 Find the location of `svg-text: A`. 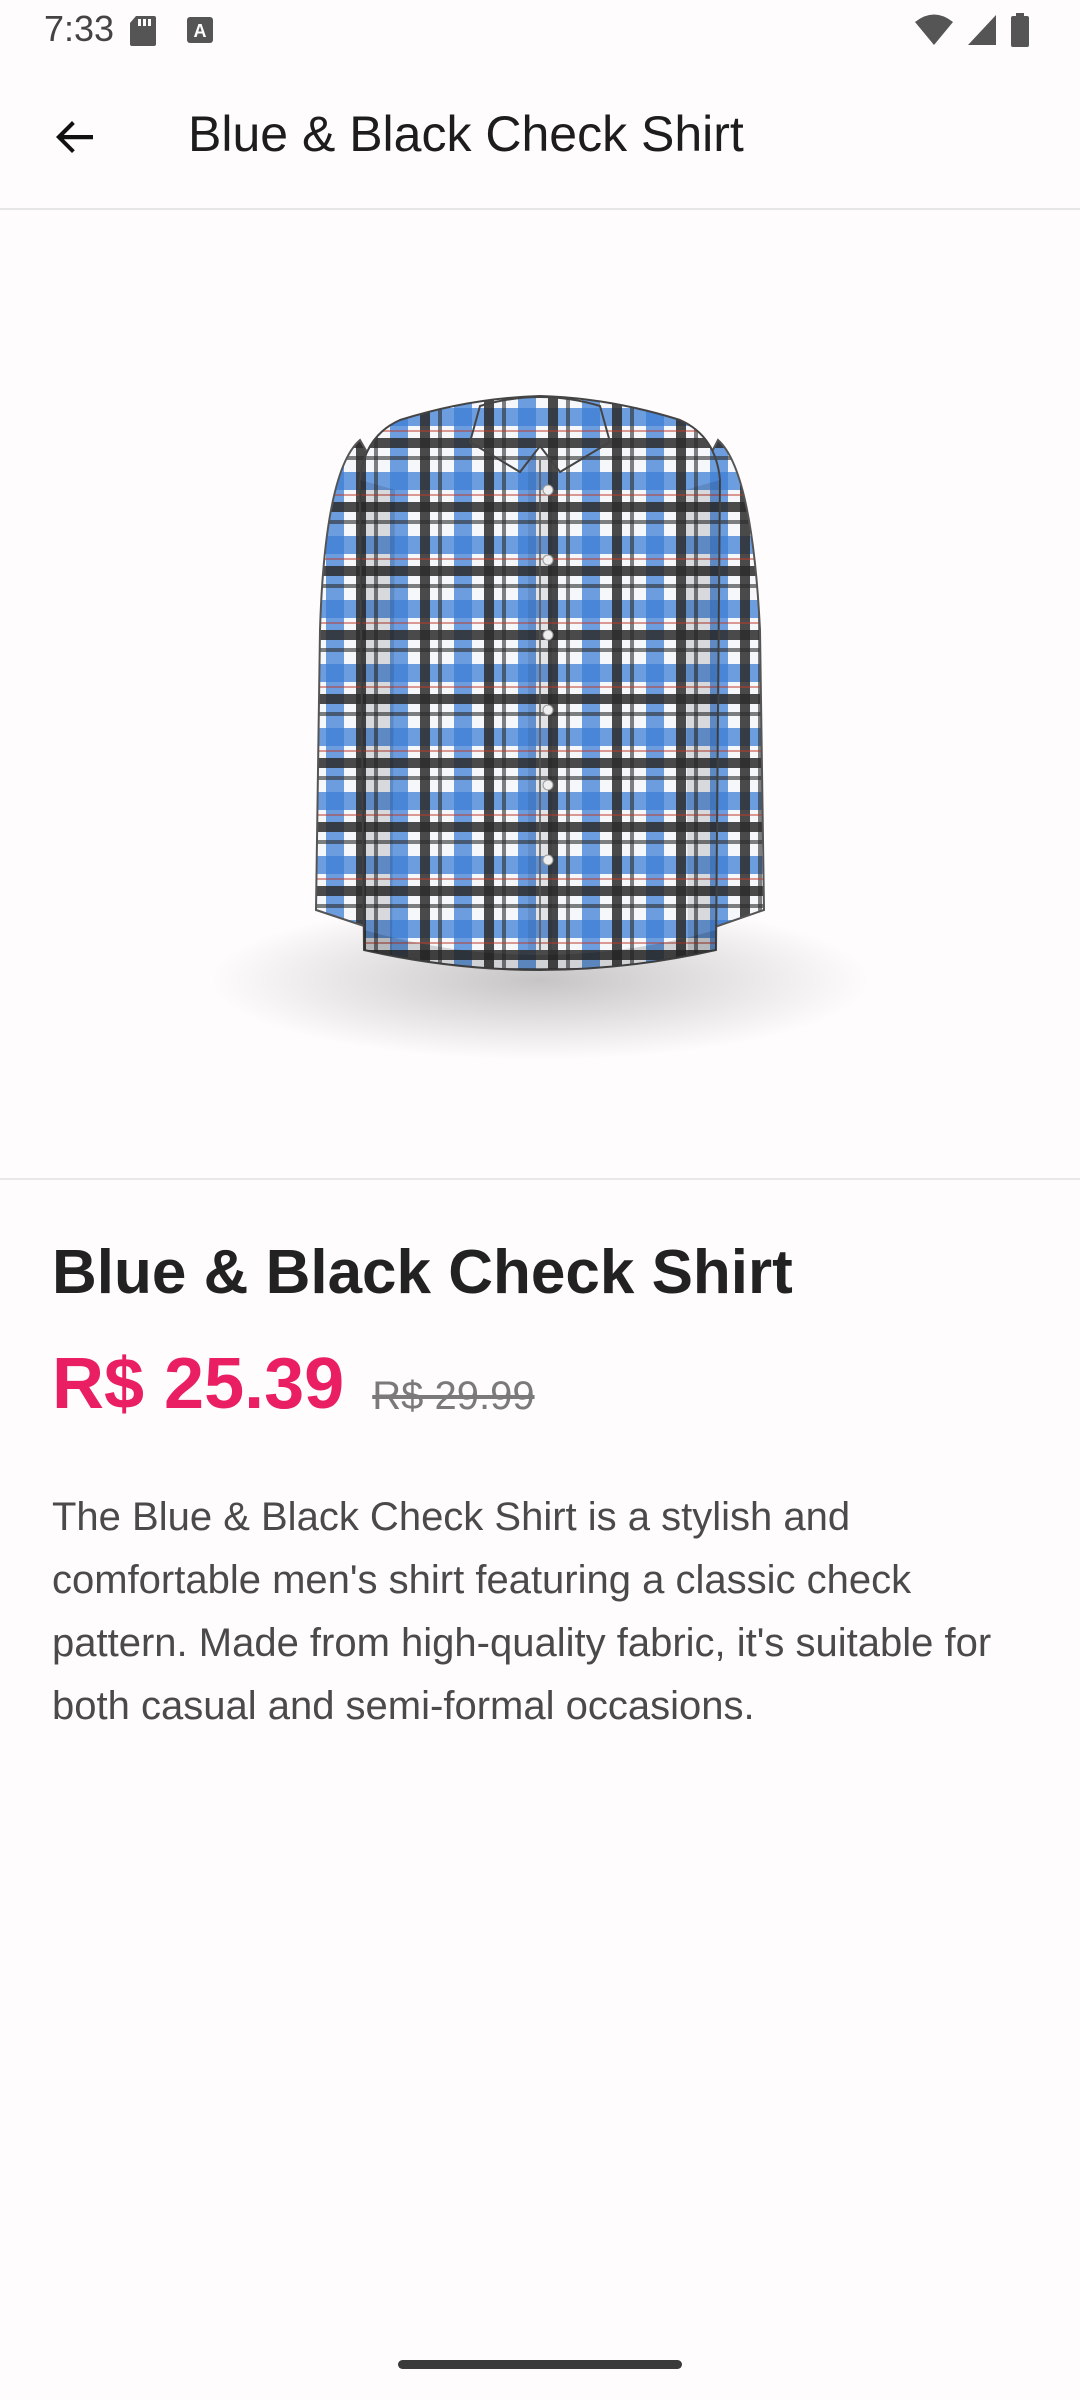

svg-text: A is located at coordinates (200, 31).